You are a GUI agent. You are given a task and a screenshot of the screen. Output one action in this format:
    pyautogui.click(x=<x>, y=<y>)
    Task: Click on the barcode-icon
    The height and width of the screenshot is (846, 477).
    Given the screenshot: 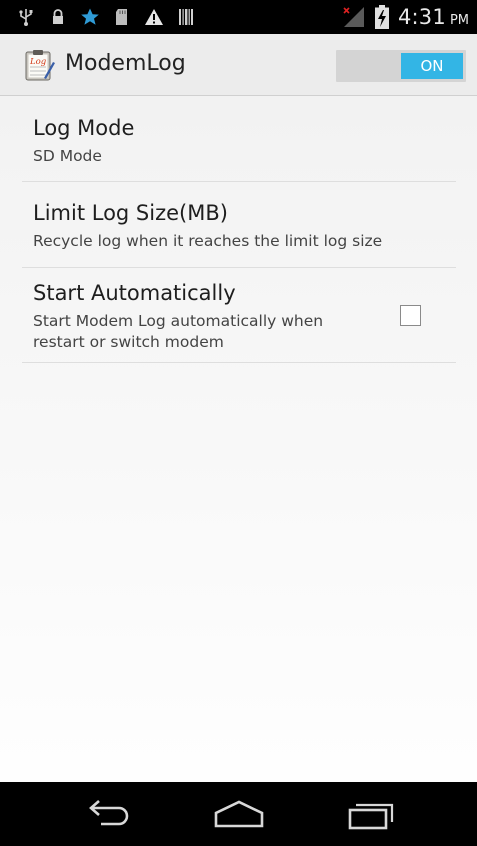 What is the action you would take?
    pyautogui.click(x=192, y=17)
    